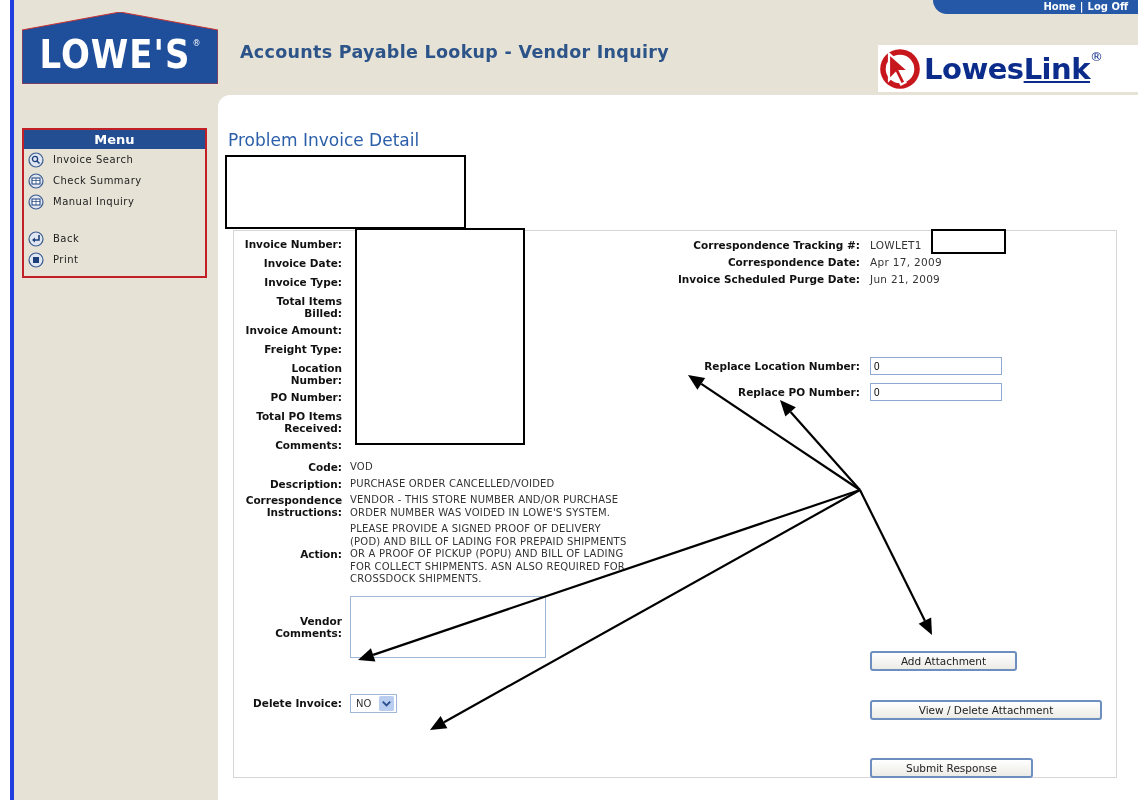  Describe the element at coordinates (374, 703) in the screenshot. I see `delete-invoice-dropdown: NO` at that location.